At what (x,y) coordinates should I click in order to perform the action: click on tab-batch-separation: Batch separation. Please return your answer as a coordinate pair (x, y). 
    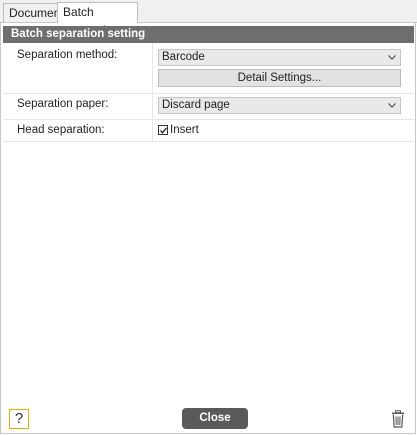
    Looking at the image, I should click on (97, 19).